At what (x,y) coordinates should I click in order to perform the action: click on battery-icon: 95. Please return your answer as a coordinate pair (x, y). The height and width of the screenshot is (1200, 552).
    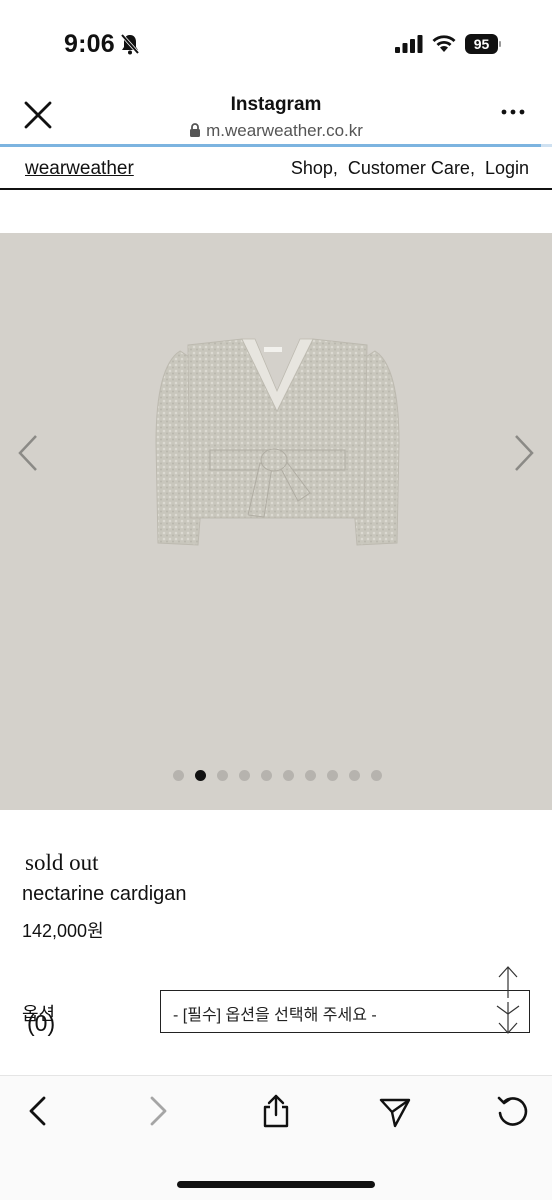
    Looking at the image, I should click on (483, 44).